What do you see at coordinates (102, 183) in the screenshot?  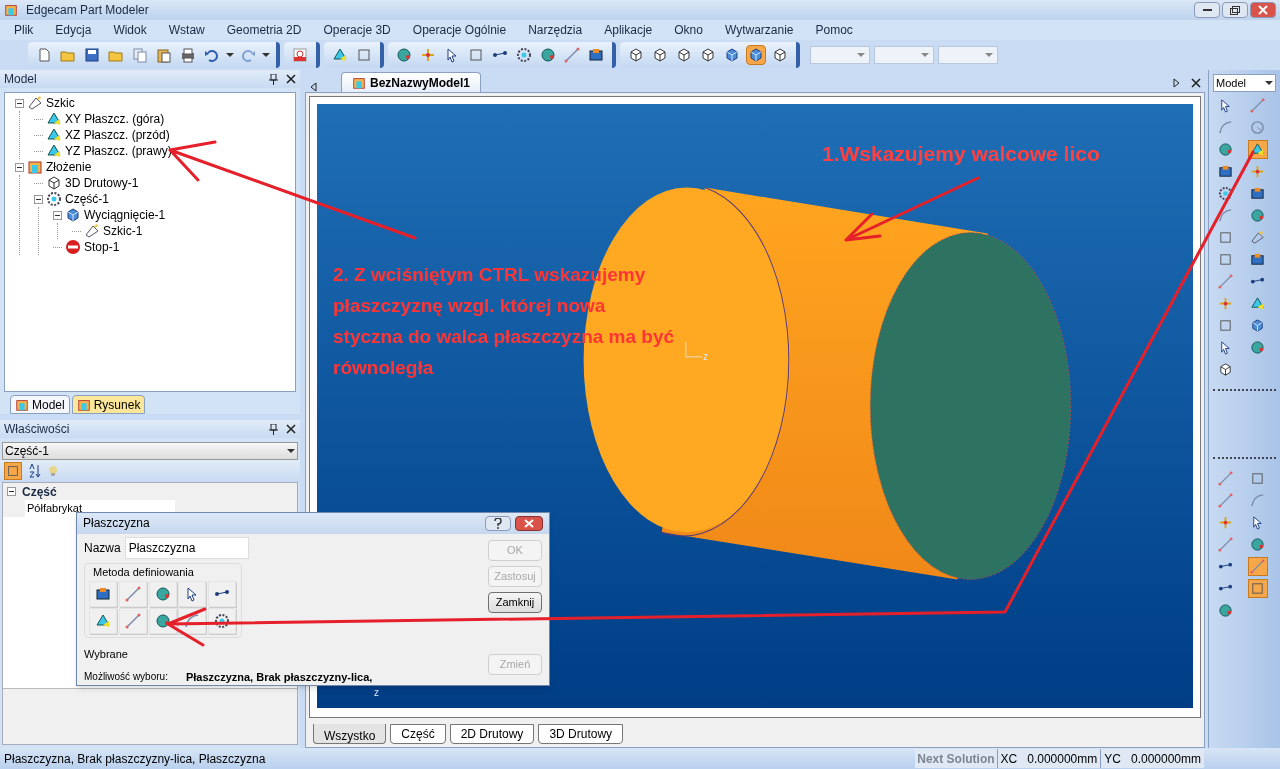 I see `tree-item: 3D Drutowy-1` at bounding box center [102, 183].